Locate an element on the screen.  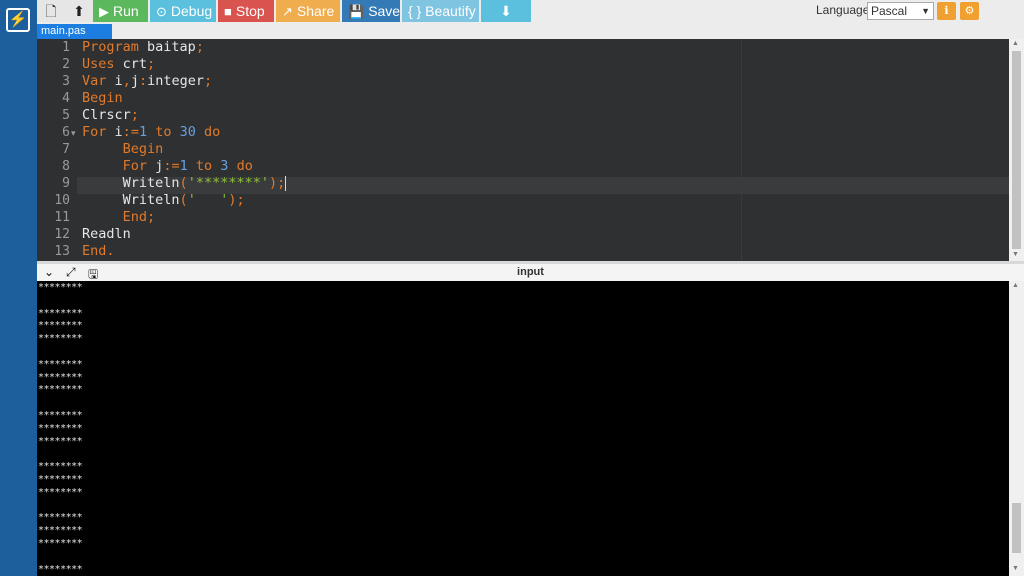
line-number: 1 is located at coordinates (66, 47).